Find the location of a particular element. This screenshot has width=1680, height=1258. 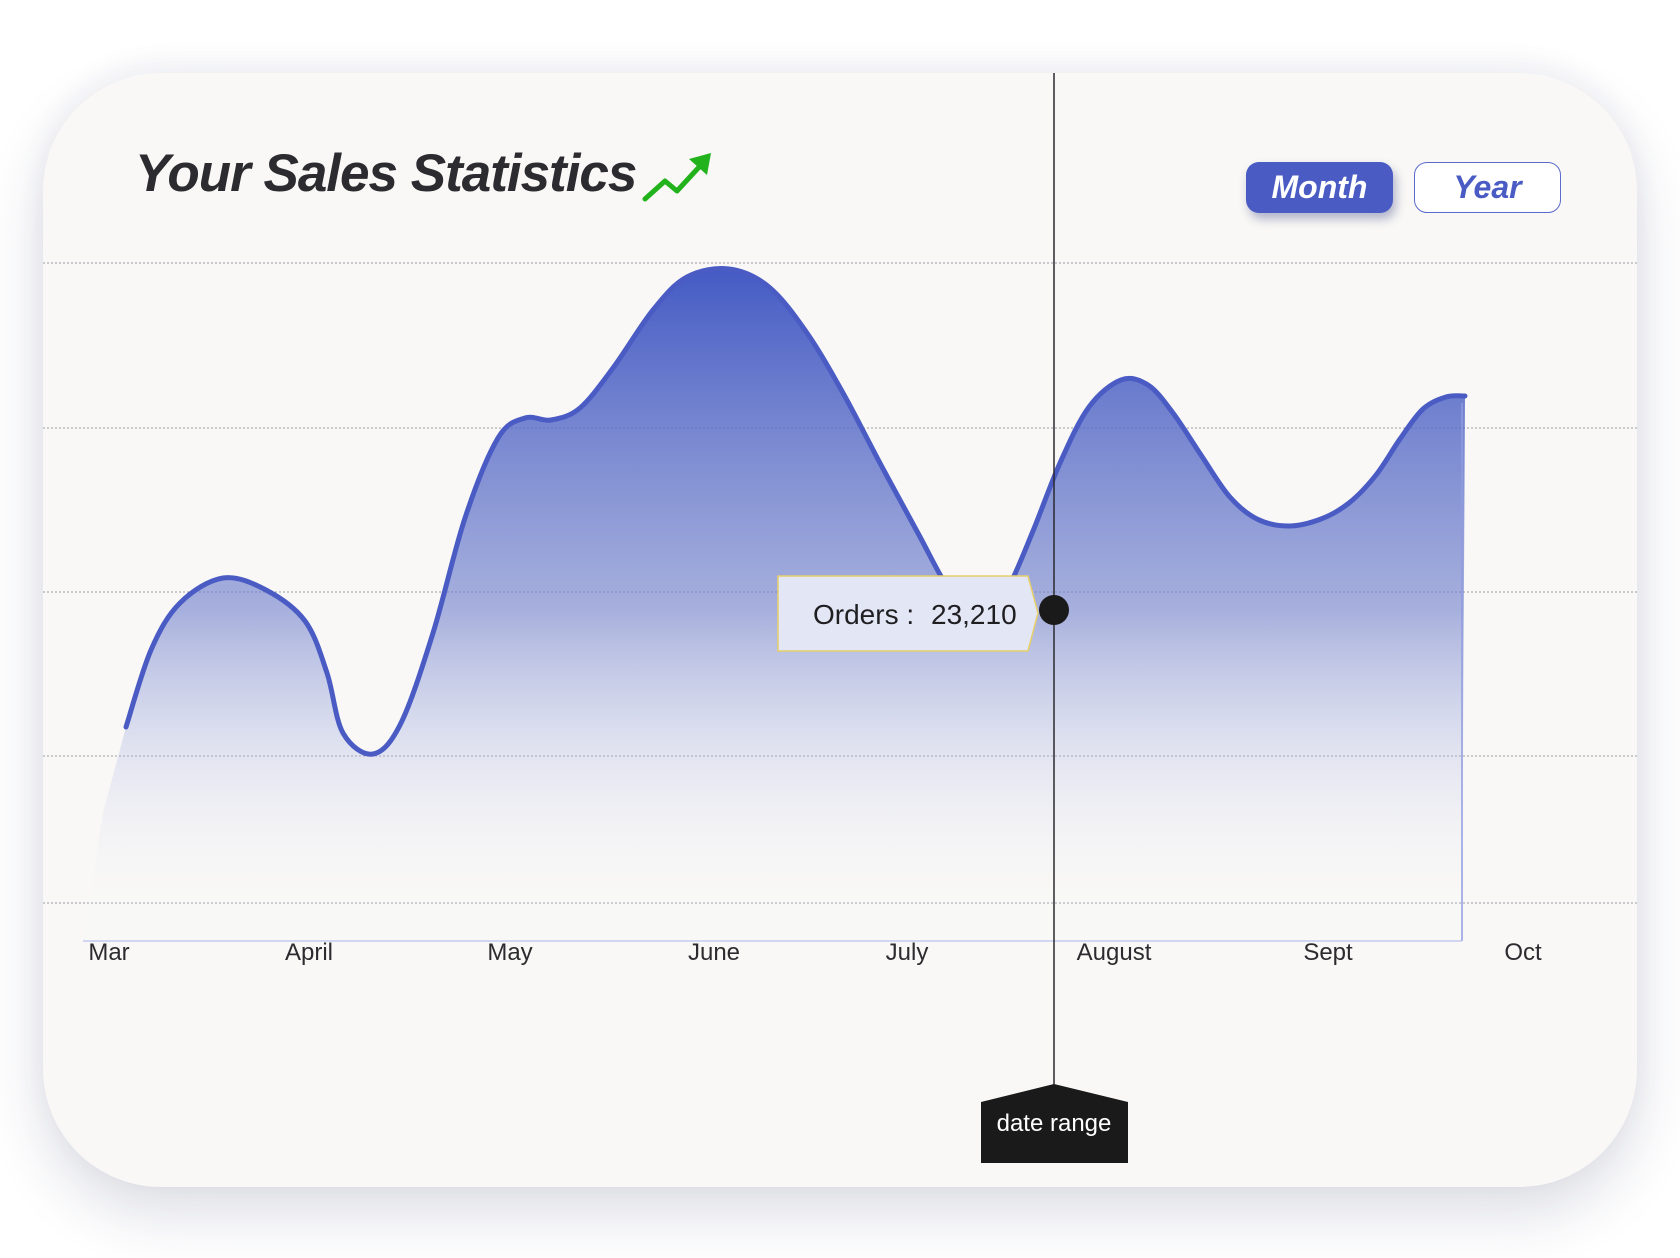

date-range-label: date range is located at coordinates (1054, 1123).